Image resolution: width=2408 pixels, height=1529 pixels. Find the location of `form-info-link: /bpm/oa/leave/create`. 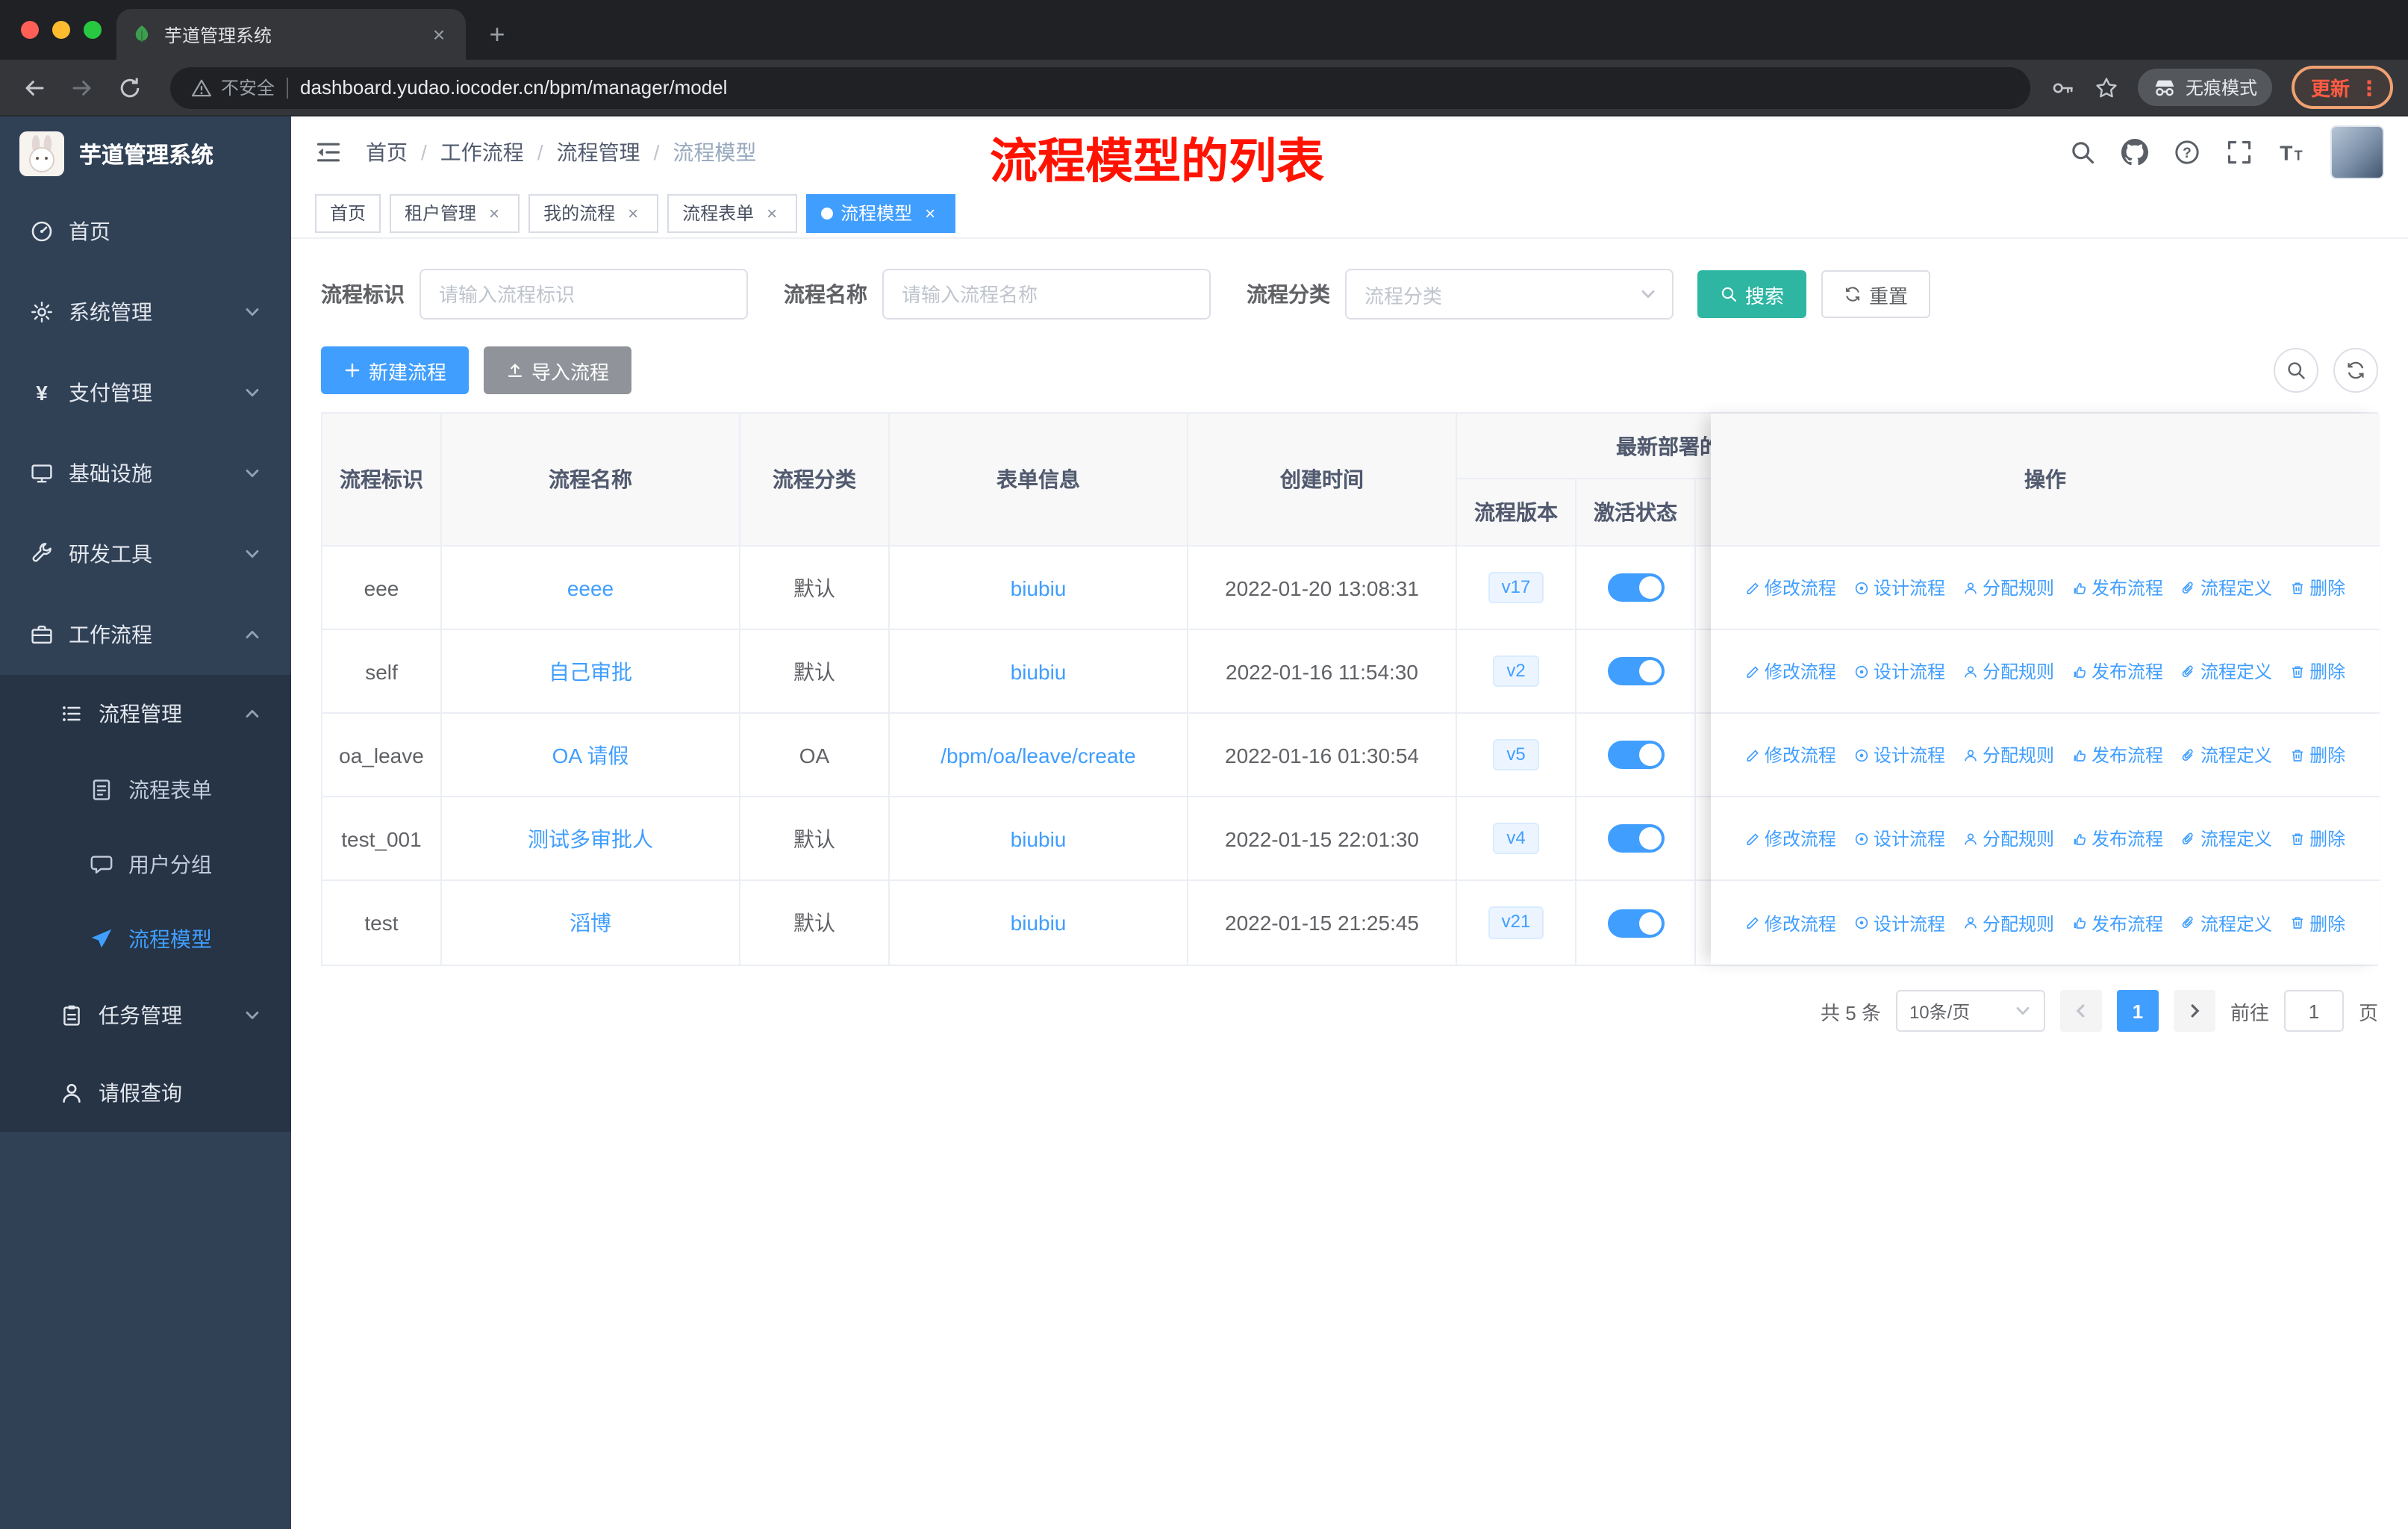

form-info-link: /bpm/oa/leave/create is located at coordinates (1038, 755).